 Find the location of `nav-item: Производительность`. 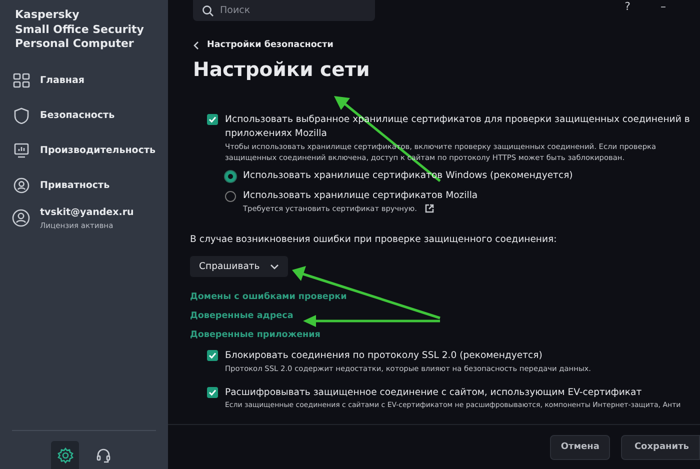

nav-item: Производительность is located at coordinates (84, 150).